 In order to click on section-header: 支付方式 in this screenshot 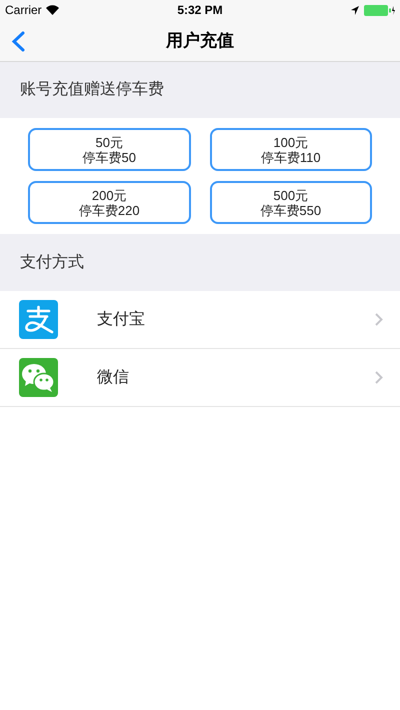, I will do `click(52, 262)`.